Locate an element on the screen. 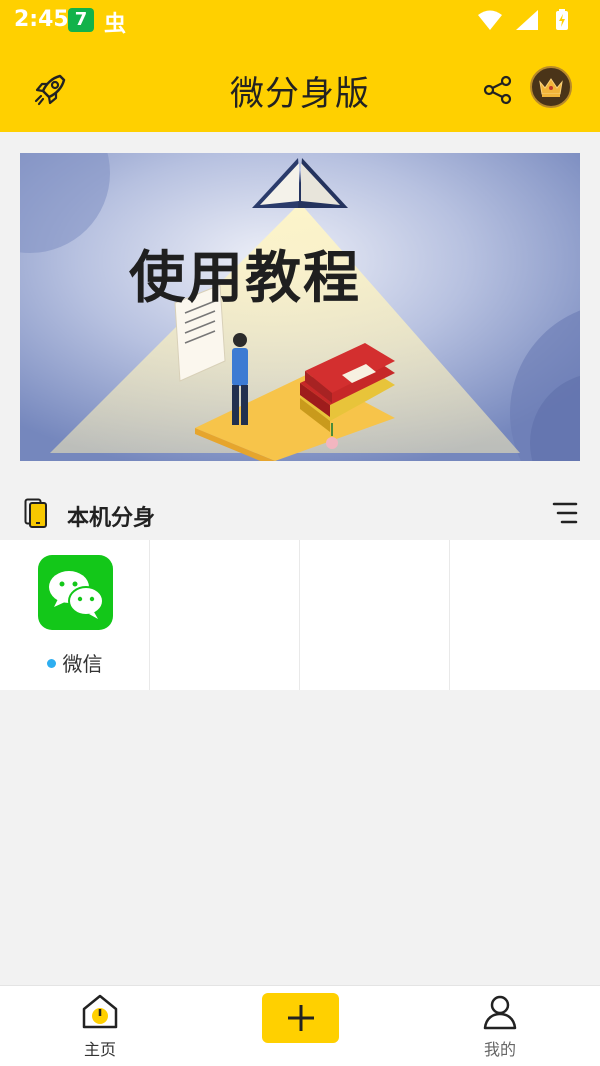 The height and width of the screenshot is (1066, 600). nav-home: 主页 is located at coordinates (100, 1027).